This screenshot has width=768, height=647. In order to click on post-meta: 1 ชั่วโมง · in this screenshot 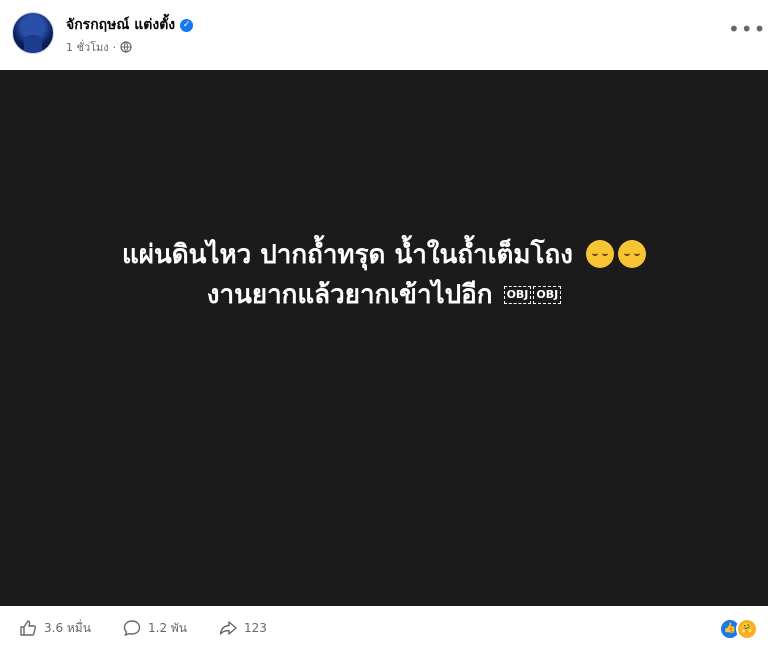, I will do `click(99, 47)`.